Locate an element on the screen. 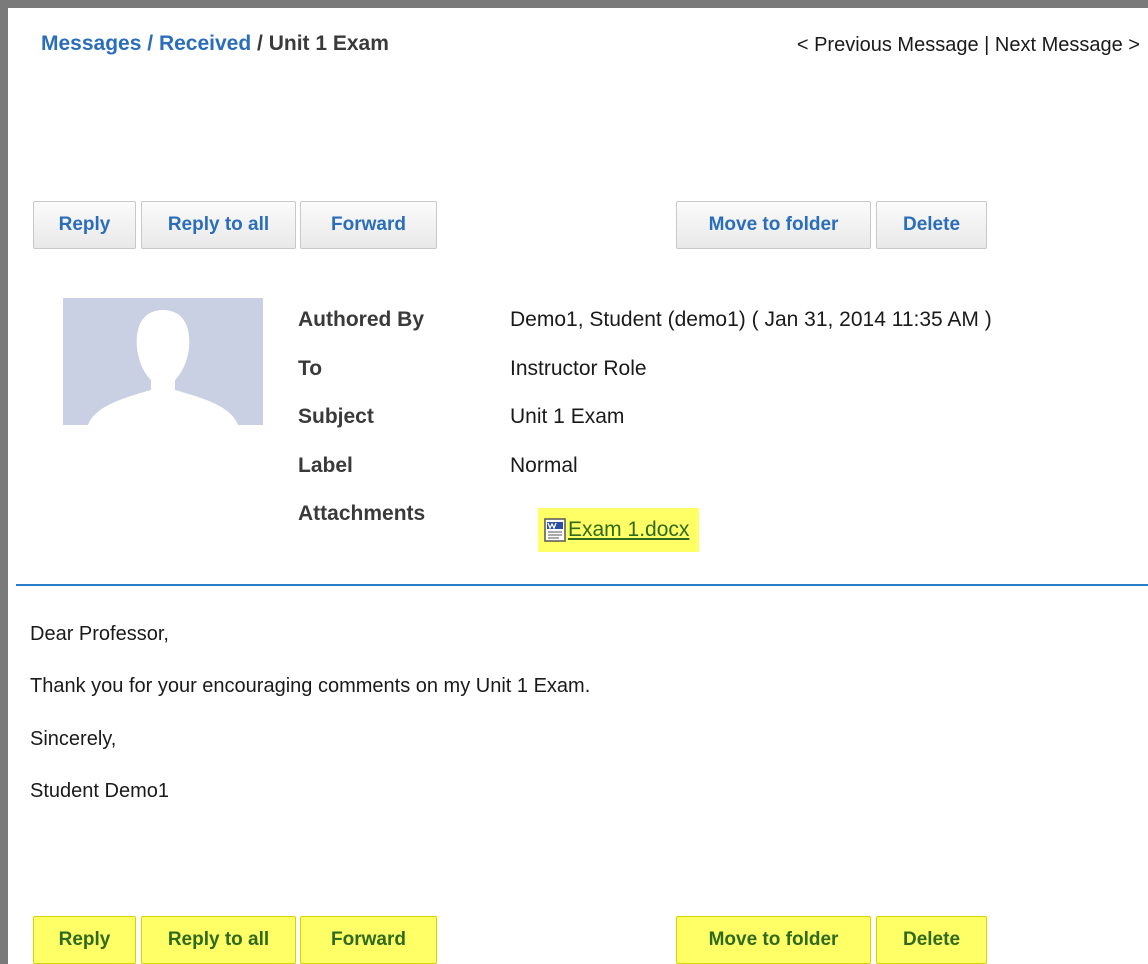 The width and height of the screenshot is (1148, 964). attachment-item: Exam 1.docx is located at coordinates (619, 530).